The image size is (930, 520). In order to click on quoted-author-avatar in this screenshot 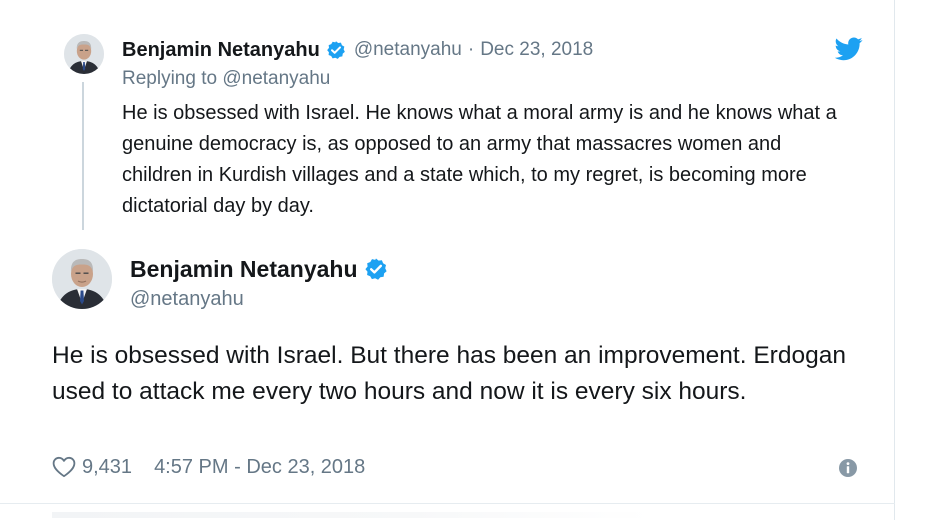, I will do `click(84, 54)`.